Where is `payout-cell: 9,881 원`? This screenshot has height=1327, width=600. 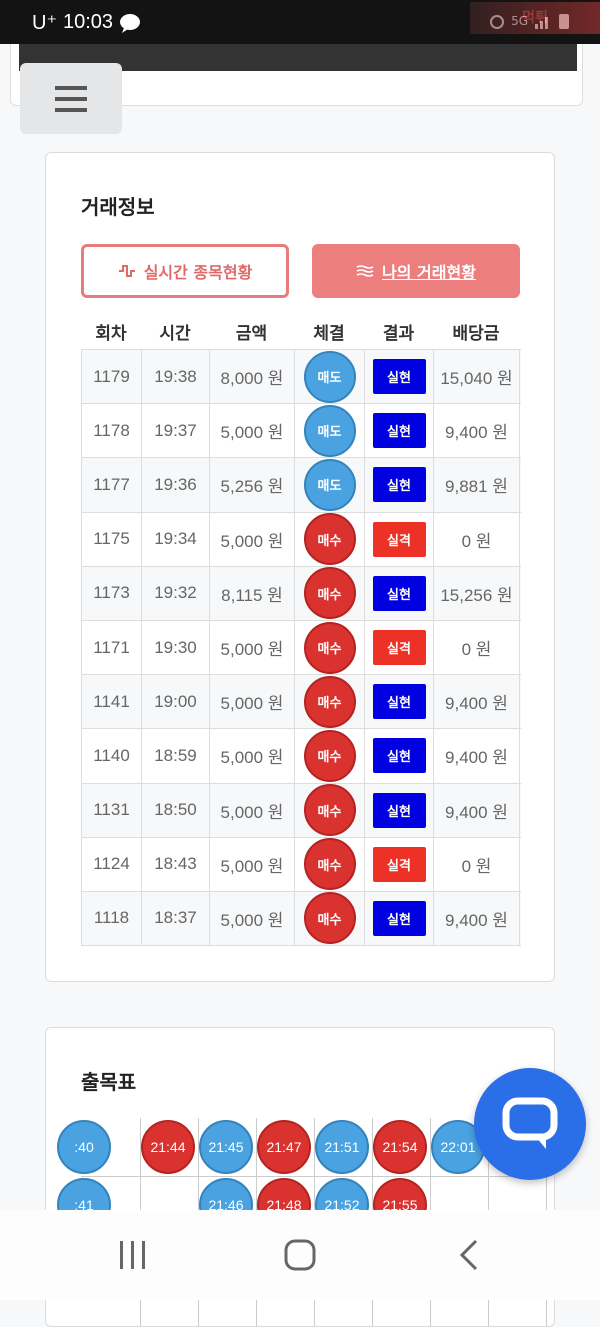 payout-cell: 9,881 원 is located at coordinates (477, 485).